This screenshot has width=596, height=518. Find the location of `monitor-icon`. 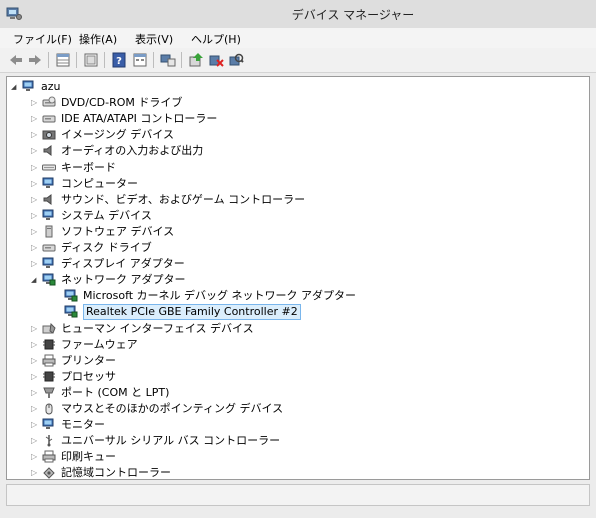

monitor-icon is located at coordinates (48, 424).